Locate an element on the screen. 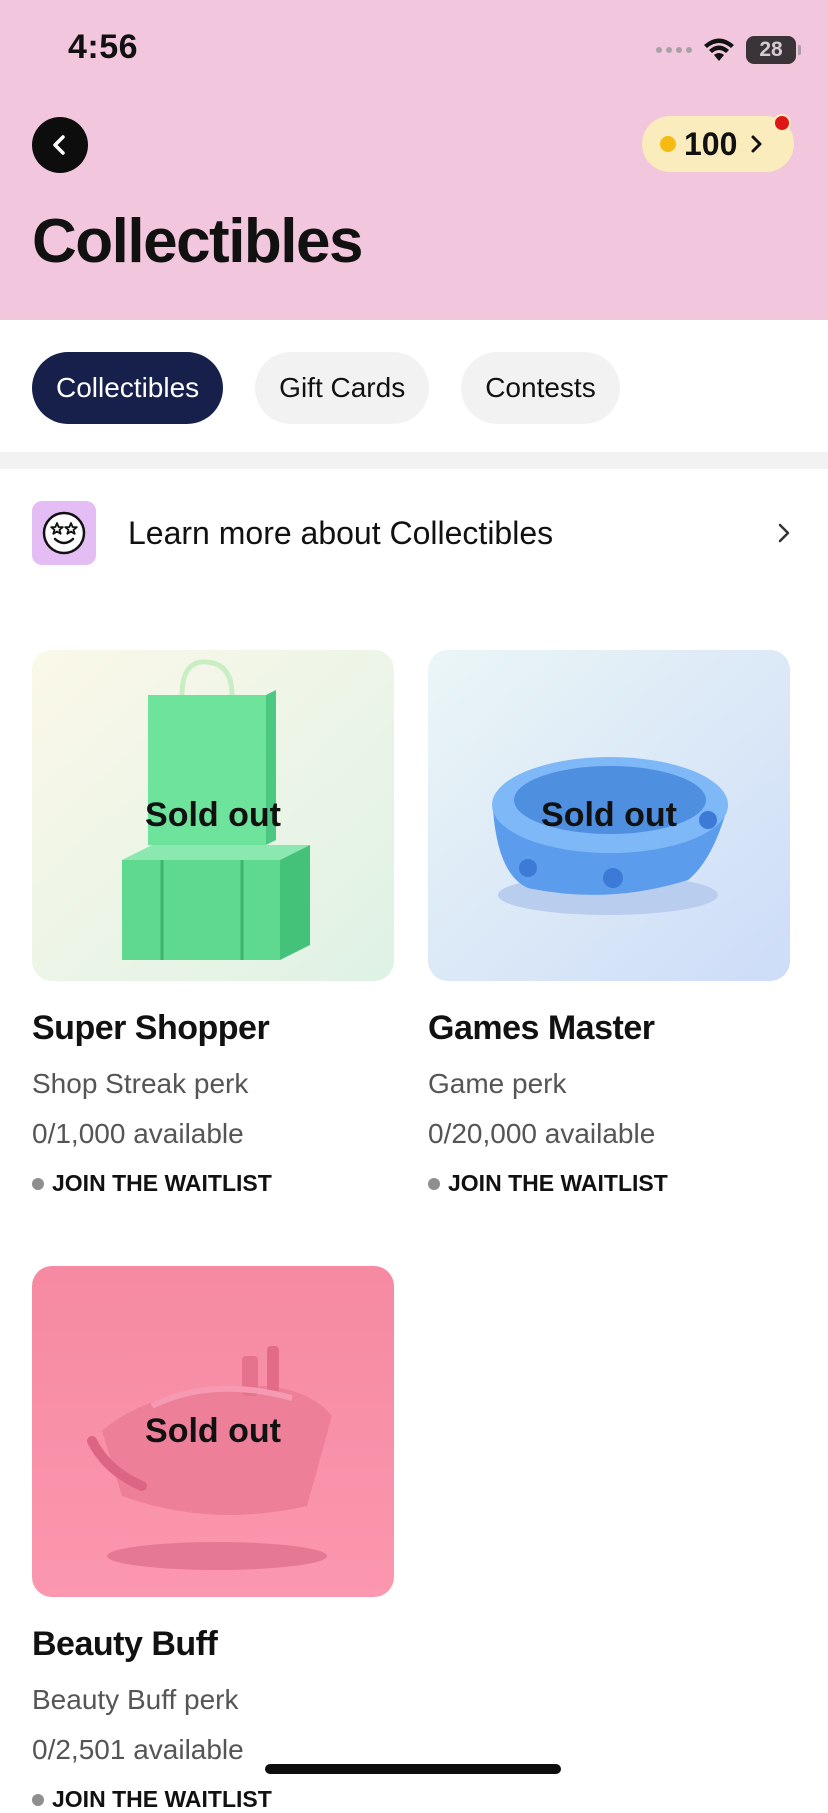 The width and height of the screenshot is (828, 1813). points-balance-button: 100 is located at coordinates (718, 144).